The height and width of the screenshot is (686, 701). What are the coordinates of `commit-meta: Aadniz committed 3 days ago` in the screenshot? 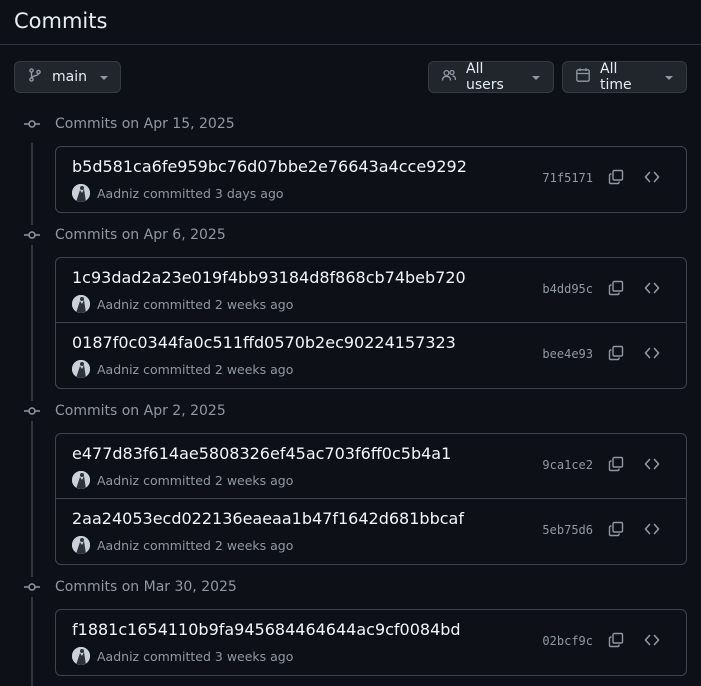 It's located at (178, 193).